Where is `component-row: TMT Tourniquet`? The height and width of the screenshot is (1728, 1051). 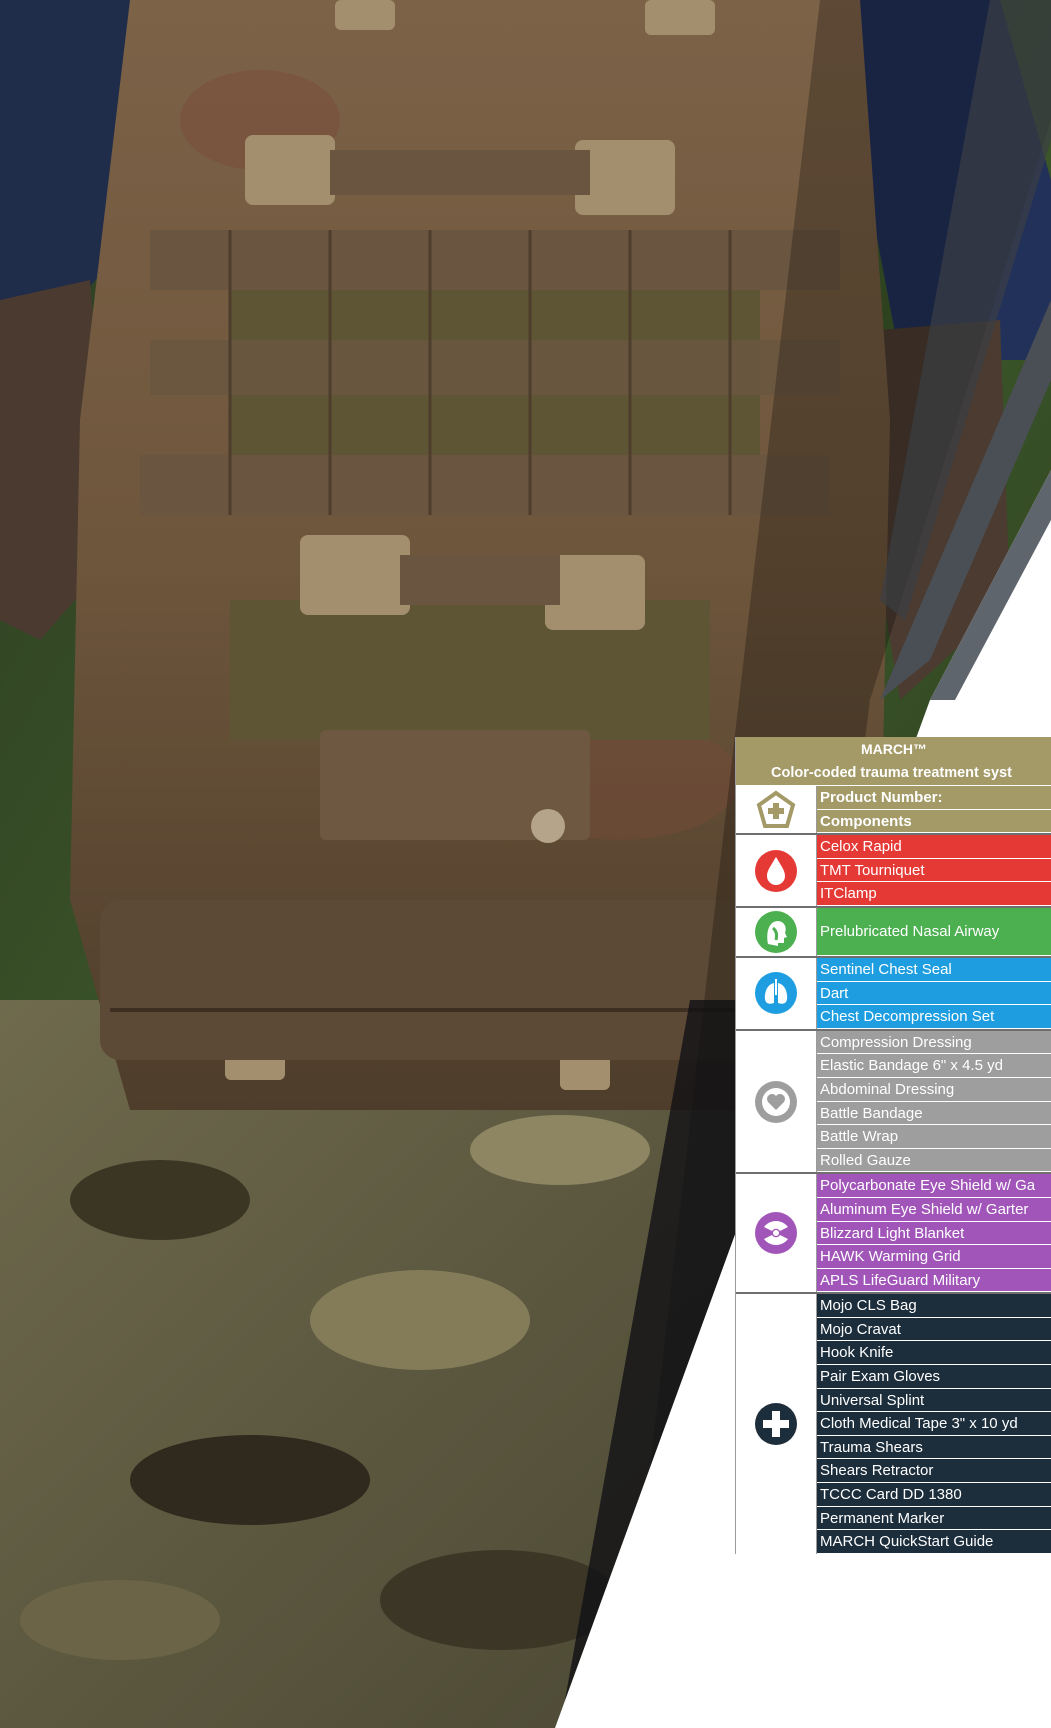
component-row: TMT Tourniquet is located at coordinates (934, 870).